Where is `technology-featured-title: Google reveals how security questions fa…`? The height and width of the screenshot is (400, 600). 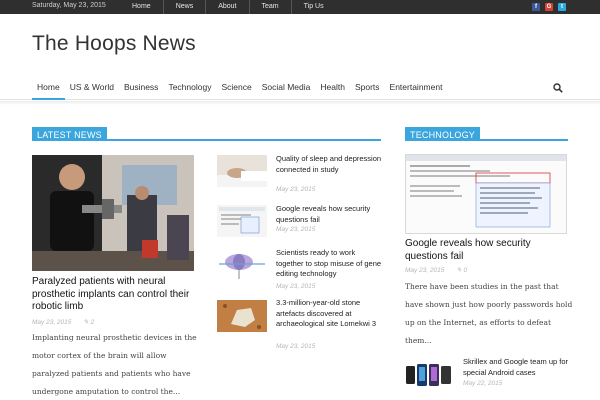 technology-featured-title: Google reveals how security questions fa… is located at coordinates (487, 250).